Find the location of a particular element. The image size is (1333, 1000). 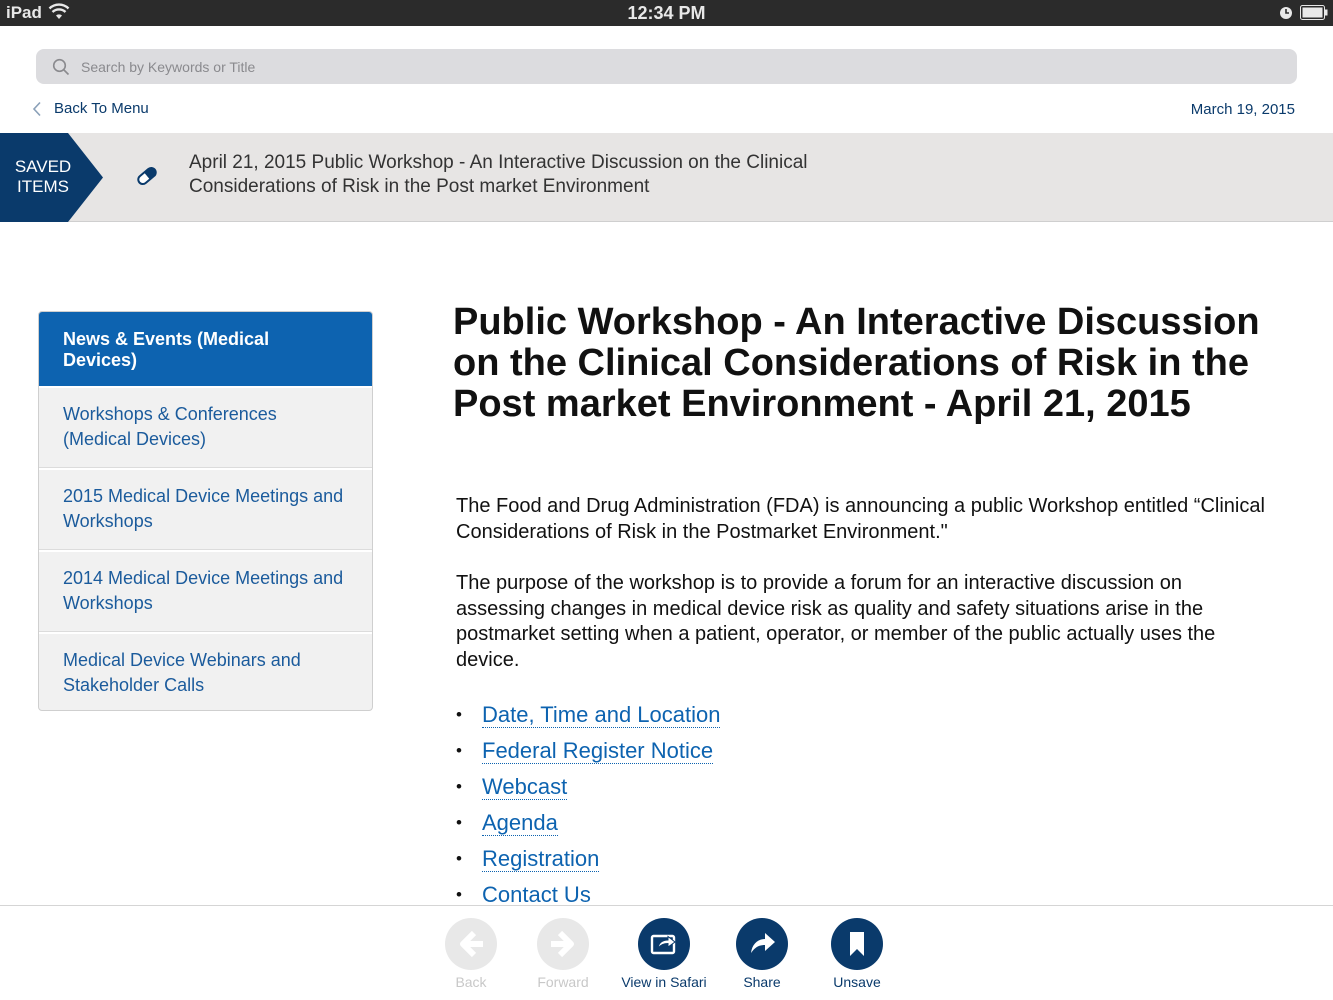

bottom-toolbar: Back Forward View in Safari Share Unsave is located at coordinates (666, 952).